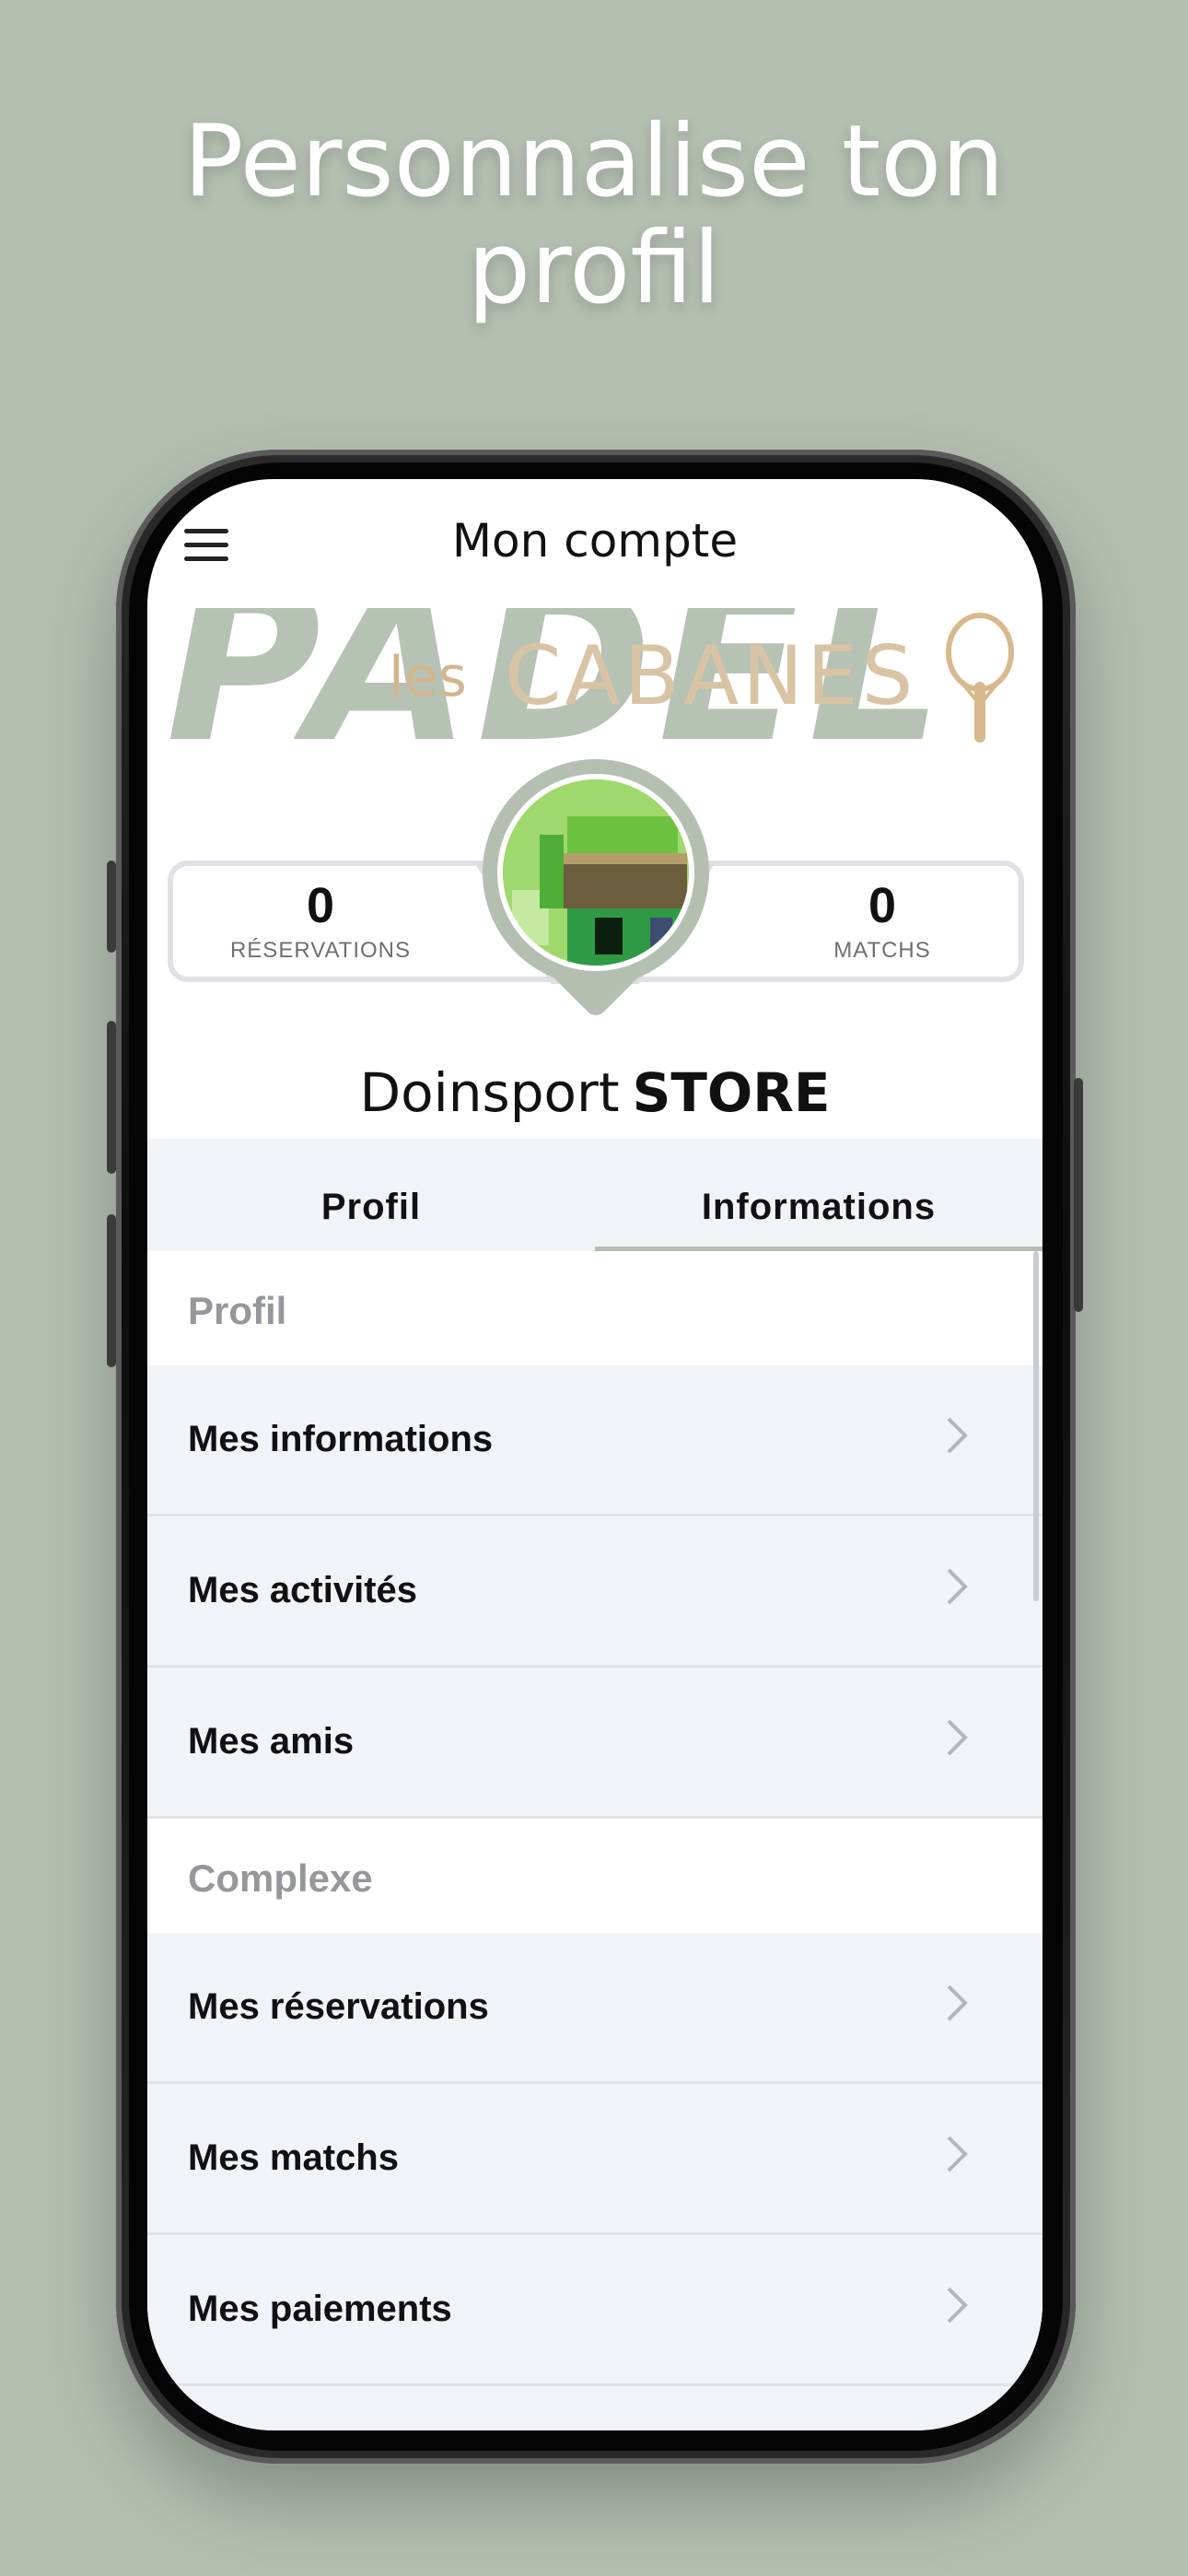 Image resolution: width=1188 pixels, height=2576 pixels. I want to click on list-item-mes-activites: Mes activités, so click(594, 1592).